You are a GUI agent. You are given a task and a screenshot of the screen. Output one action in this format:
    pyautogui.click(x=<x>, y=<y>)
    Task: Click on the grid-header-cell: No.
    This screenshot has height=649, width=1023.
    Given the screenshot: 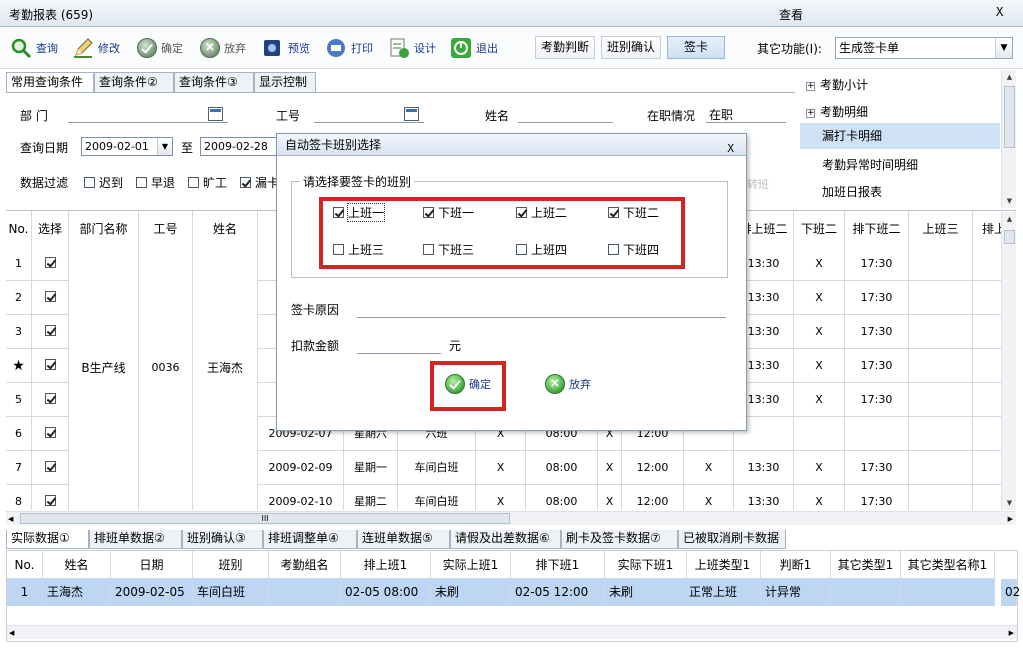 What is the action you would take?
    pyautogui.click(x=19, y=229)
    